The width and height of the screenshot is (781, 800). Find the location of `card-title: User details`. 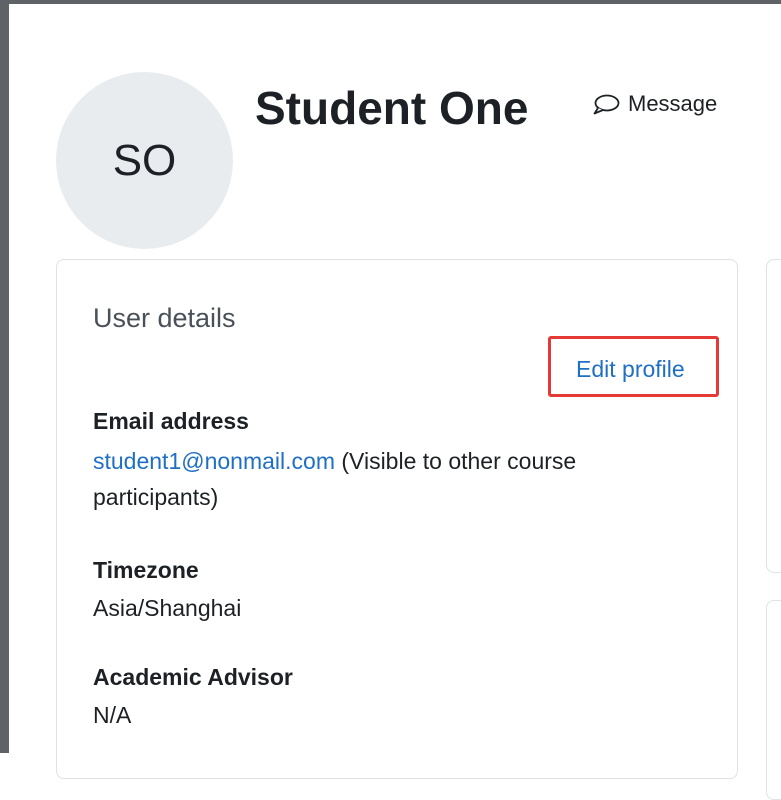

card-title: User details is located at coordinates (164, 318).